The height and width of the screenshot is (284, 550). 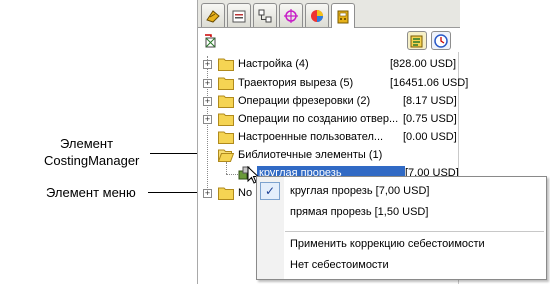 I want to click on tab-dimxpert-manager, so click(x=291, y=15).